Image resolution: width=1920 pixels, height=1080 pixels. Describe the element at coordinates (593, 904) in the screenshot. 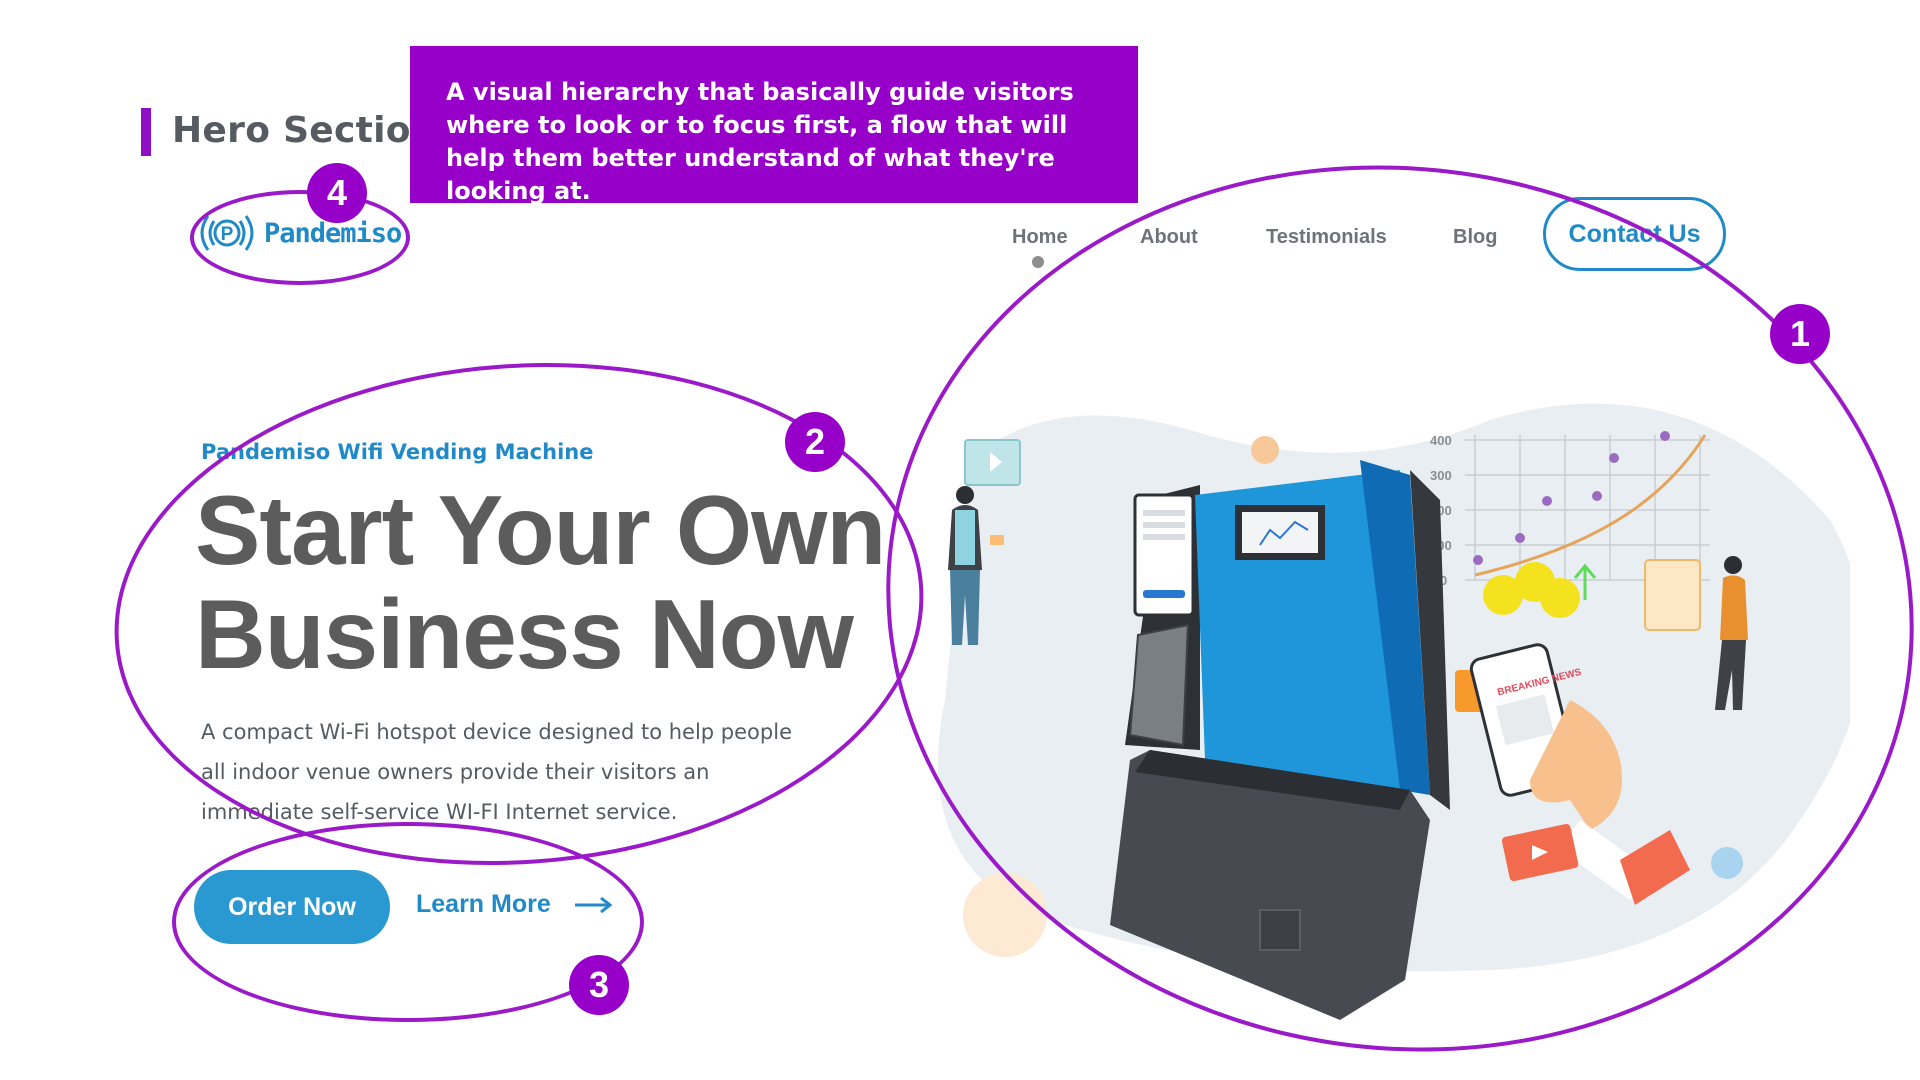

I see `arrow-right-icon` at that location.